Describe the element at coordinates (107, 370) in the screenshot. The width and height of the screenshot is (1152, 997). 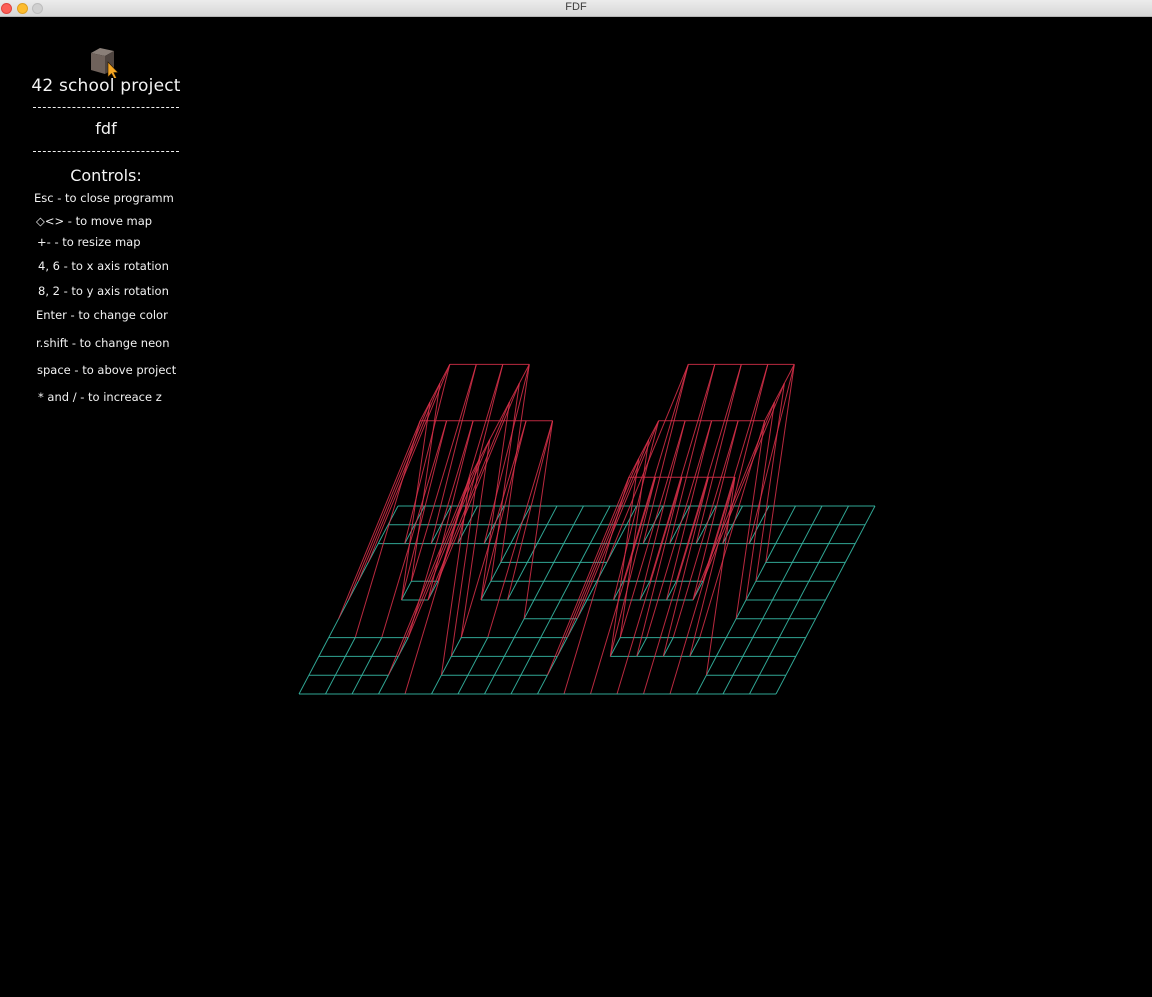
I see `control-projection: space - to above project` at that location.